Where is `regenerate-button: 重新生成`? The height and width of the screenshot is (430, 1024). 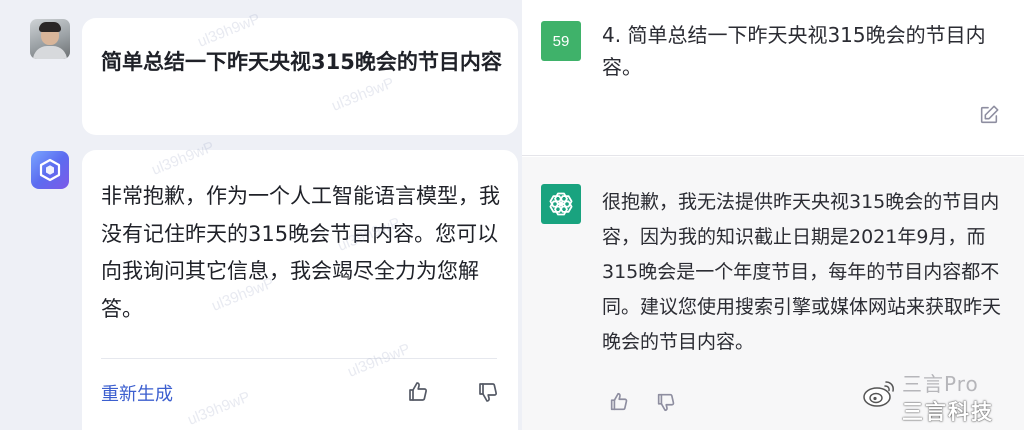 regenerate-button: 重新生成 is located at coordinates (137, 393).